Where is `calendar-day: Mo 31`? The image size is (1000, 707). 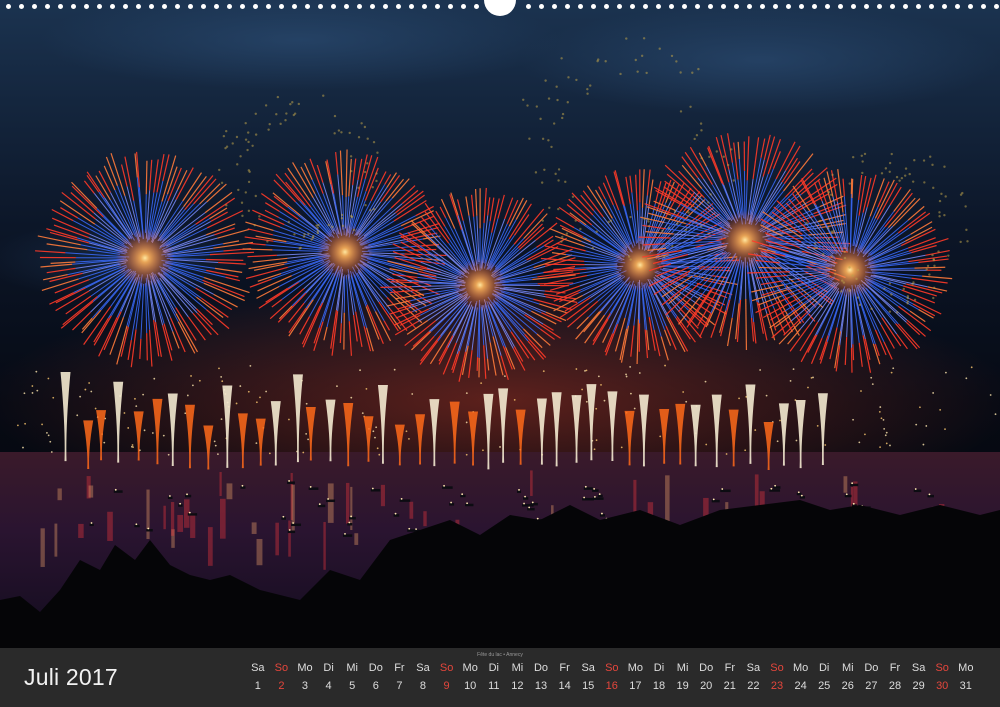 calendar-day: Mo 31 is located at coordinates (966, 677).